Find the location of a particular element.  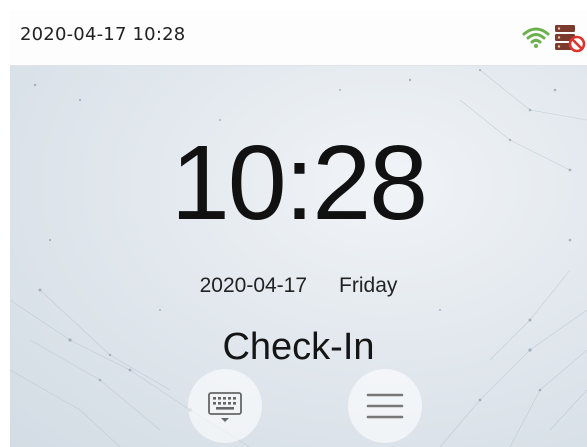

menu-button is located at coordinates (385, 406).